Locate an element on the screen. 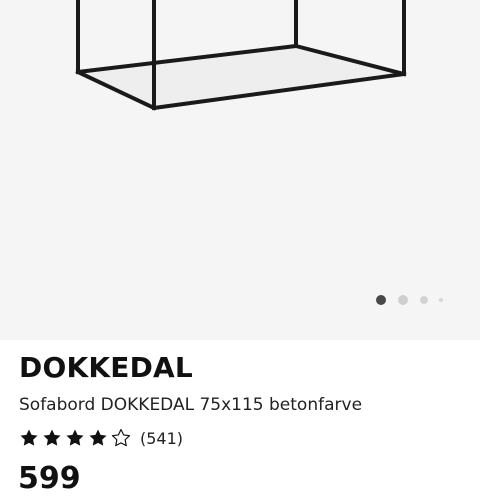  table-shelf is located at coordinates (241, 77).